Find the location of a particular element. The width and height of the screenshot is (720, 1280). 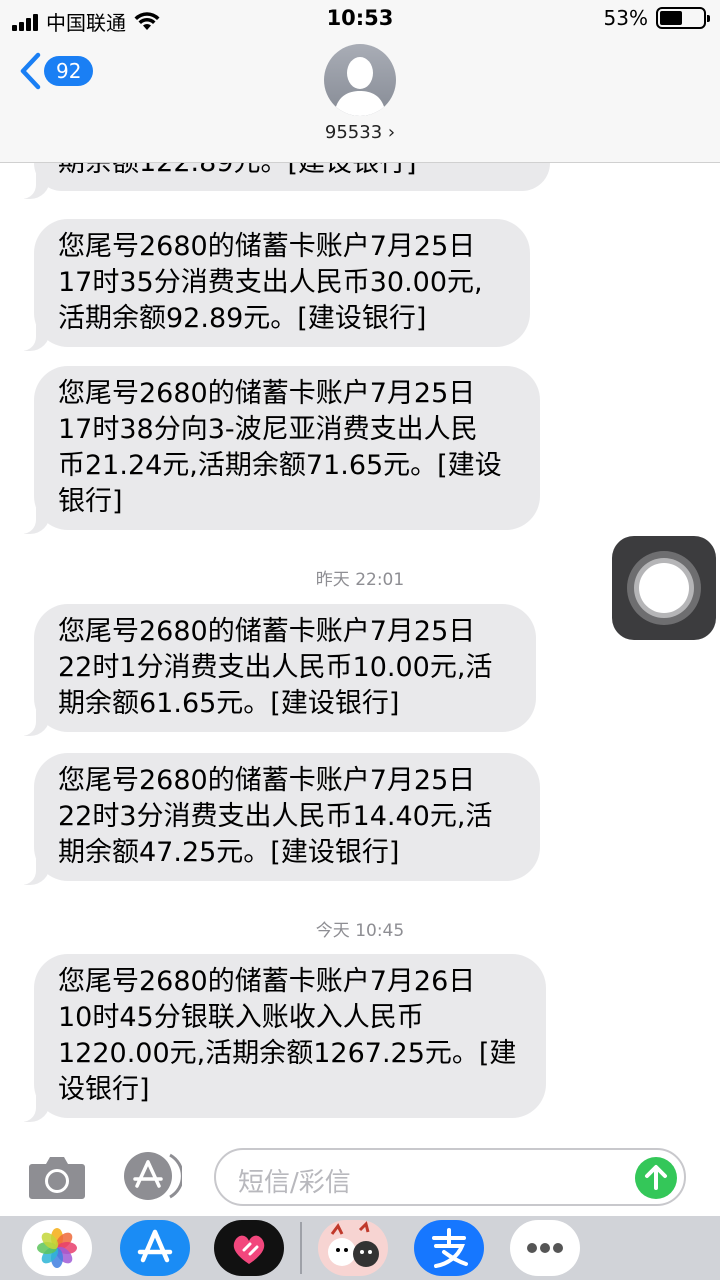

person-icon is located at coordinates (360, 86).